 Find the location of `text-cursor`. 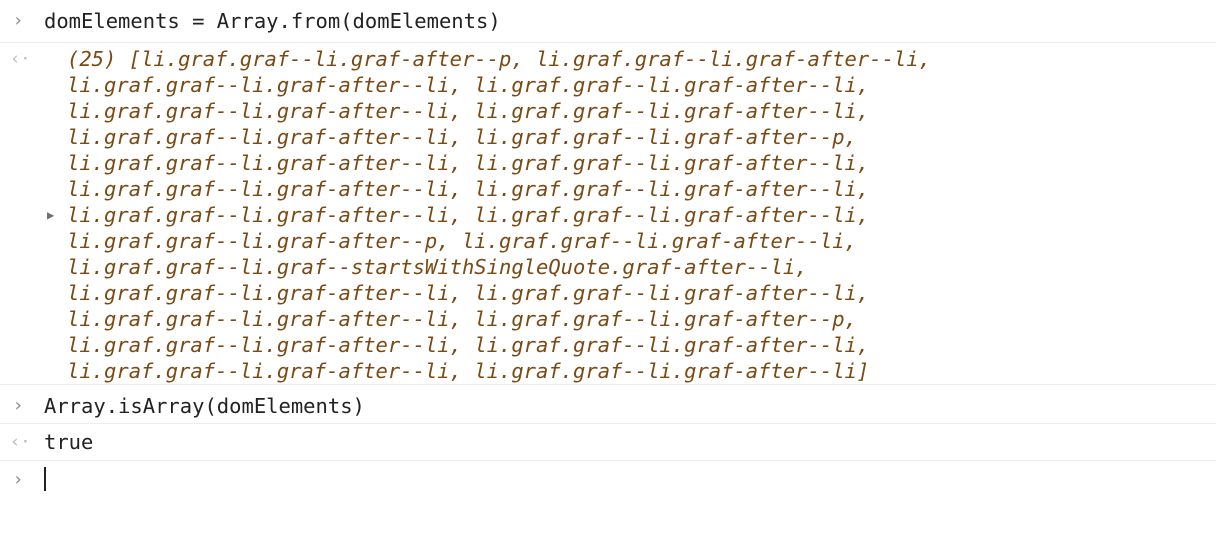

text-cursor is located at coordinates (45, 479).